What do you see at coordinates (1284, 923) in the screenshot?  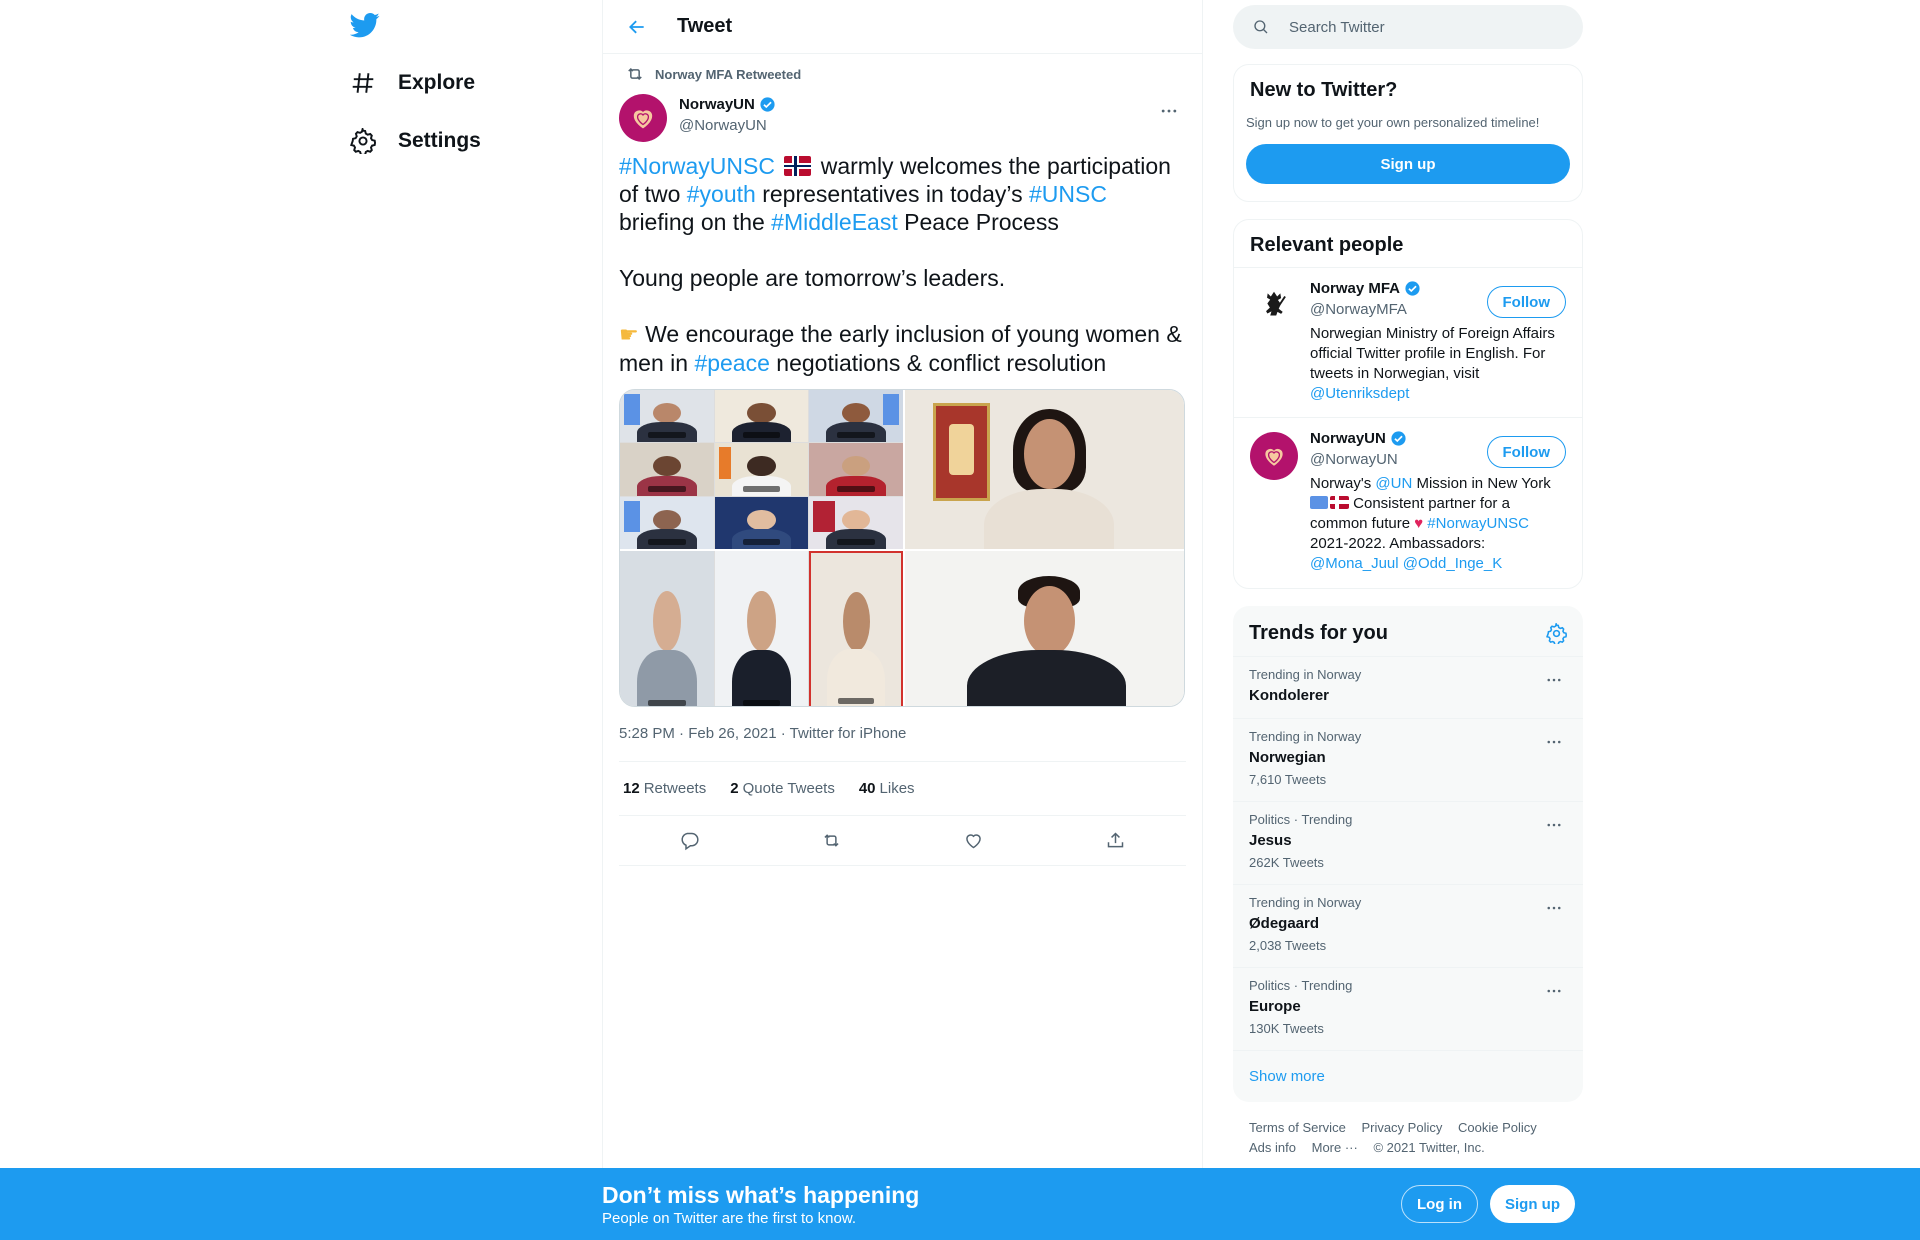 I see `trend-name: Ødegaard` at bounding box center [1284, 923].